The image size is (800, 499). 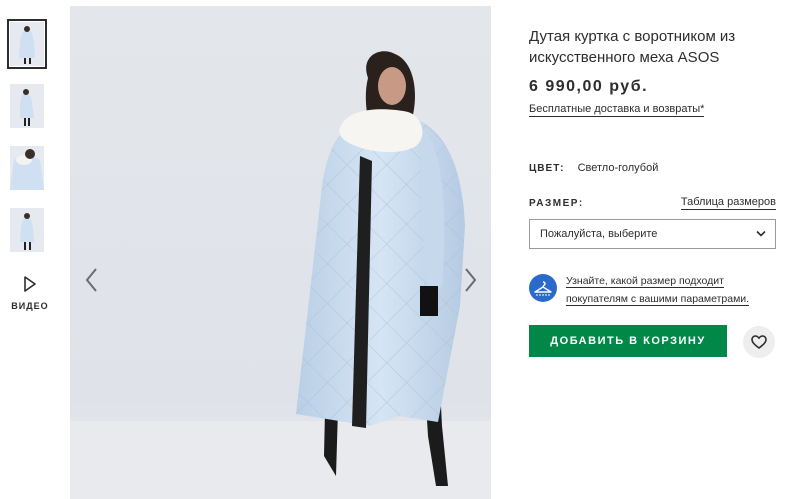 I want to click on free-delivery-link: Бесплатные доставка и возвраты*, so click(x=617, y=109).